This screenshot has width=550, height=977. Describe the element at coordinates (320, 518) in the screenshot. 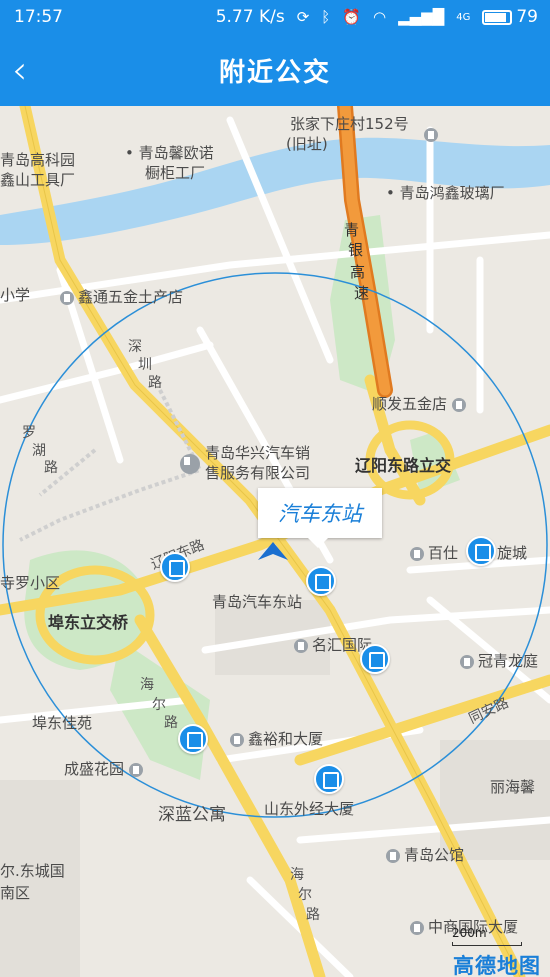

I see `station-callout: 汽车东站` at that location.